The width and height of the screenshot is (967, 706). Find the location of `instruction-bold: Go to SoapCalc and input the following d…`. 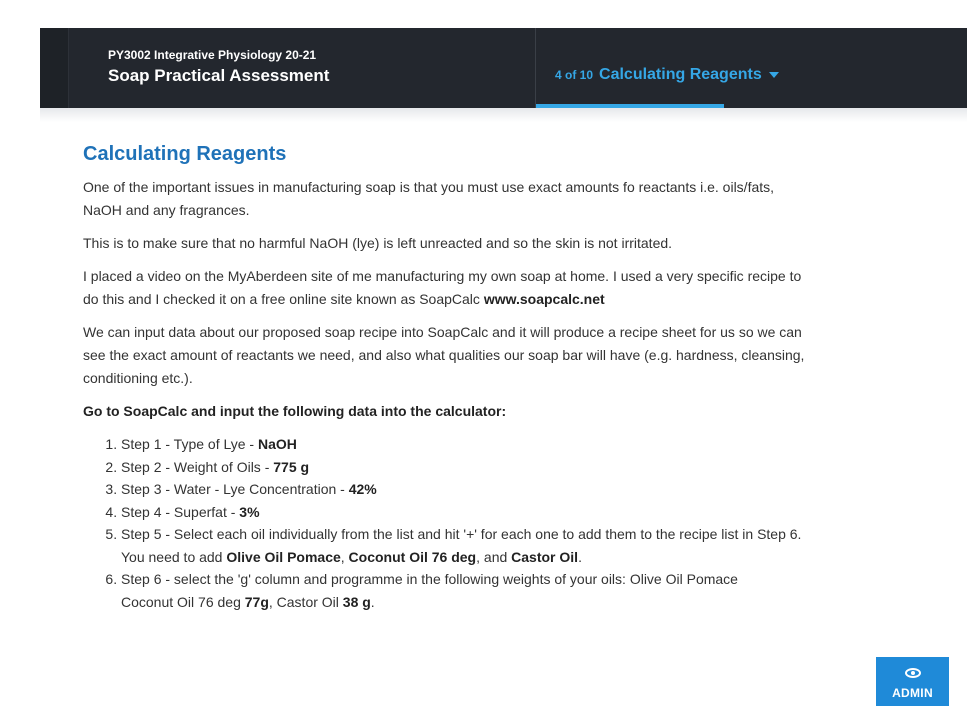

instruction-bold: Go to SoapCalc and input the following d… is located at coordinates (295, 411).